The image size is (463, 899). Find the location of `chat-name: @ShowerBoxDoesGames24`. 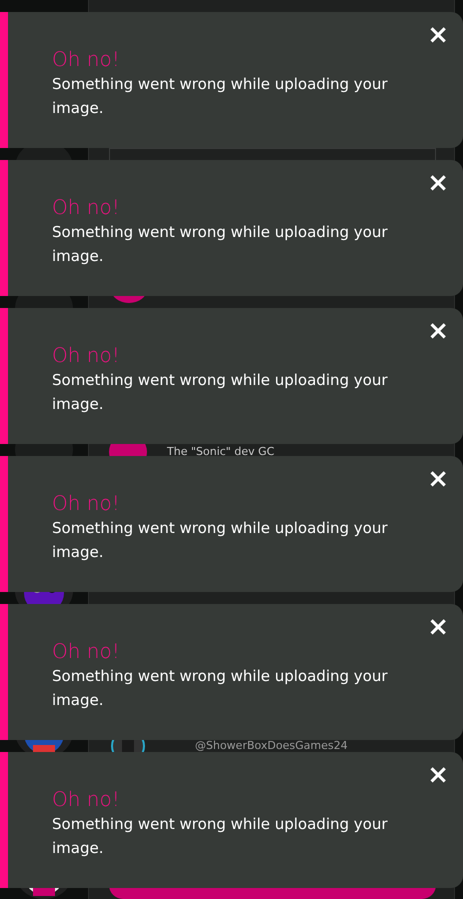

chat-name: @ShowerBoxDoesGames24 is located at coordinates (271, 746).